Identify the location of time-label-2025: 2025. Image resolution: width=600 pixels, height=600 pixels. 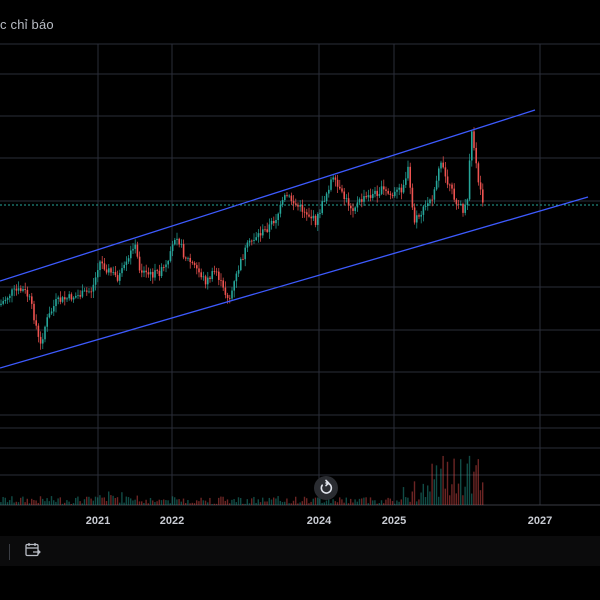
(394, 521).